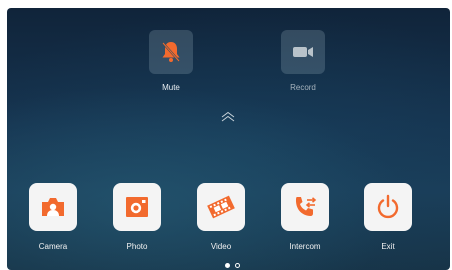 The height and width of the screenshot is (270, 452). I want to click on mute-tile, so click(171, 52).